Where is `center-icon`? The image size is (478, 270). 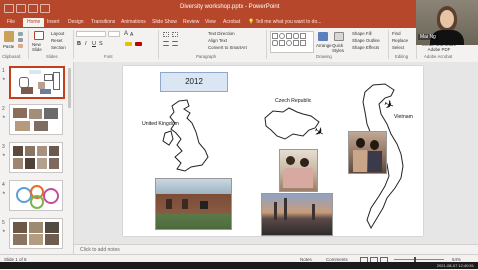
center-icon is located at coordinates (175, 43).